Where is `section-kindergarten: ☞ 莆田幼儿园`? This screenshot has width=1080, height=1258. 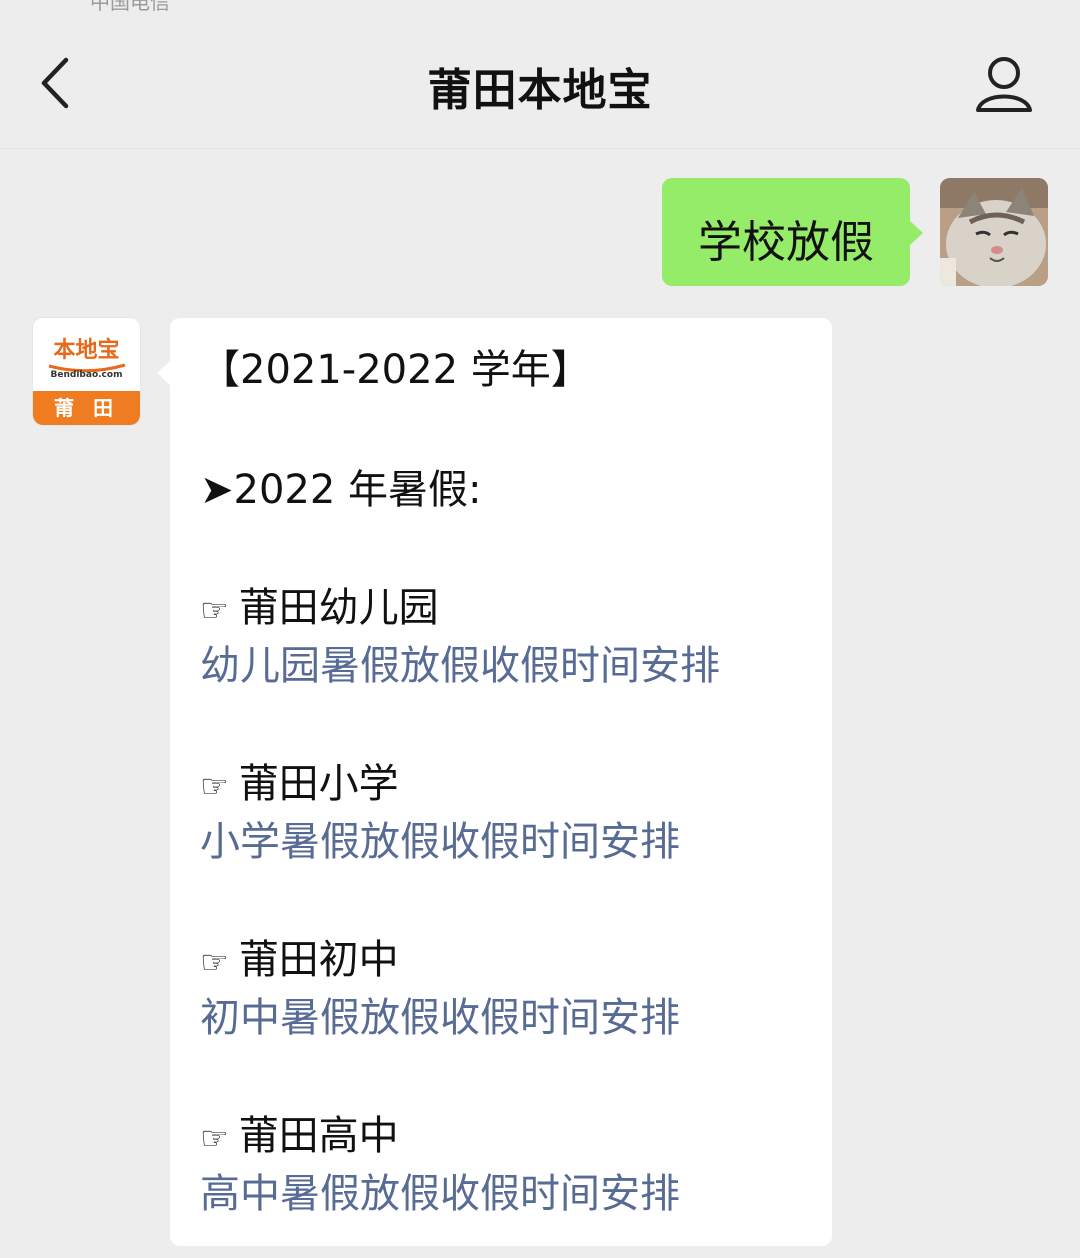
section-kindergarten: ☞ 莆田幼儿园 is located at coordinates (319, 609).